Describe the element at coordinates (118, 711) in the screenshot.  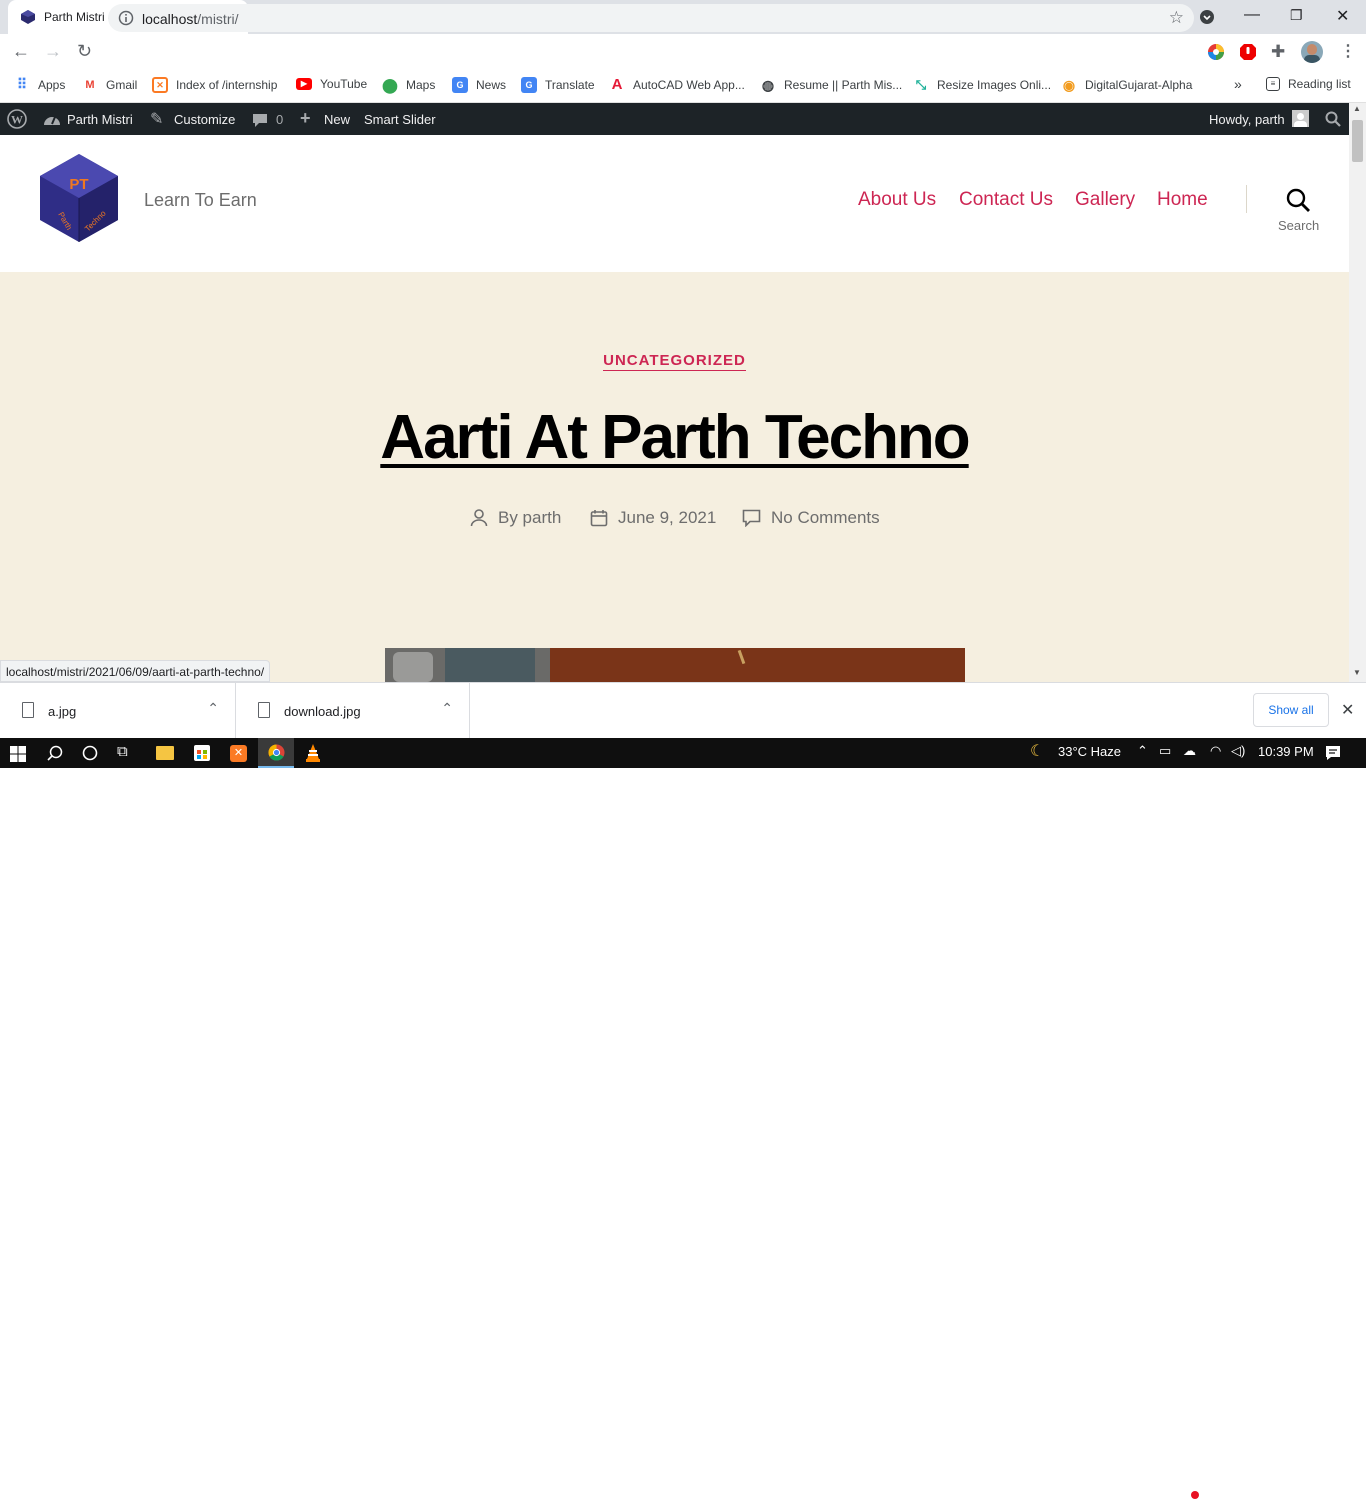
I see `download-item: a.jpg ⌃` at that location.